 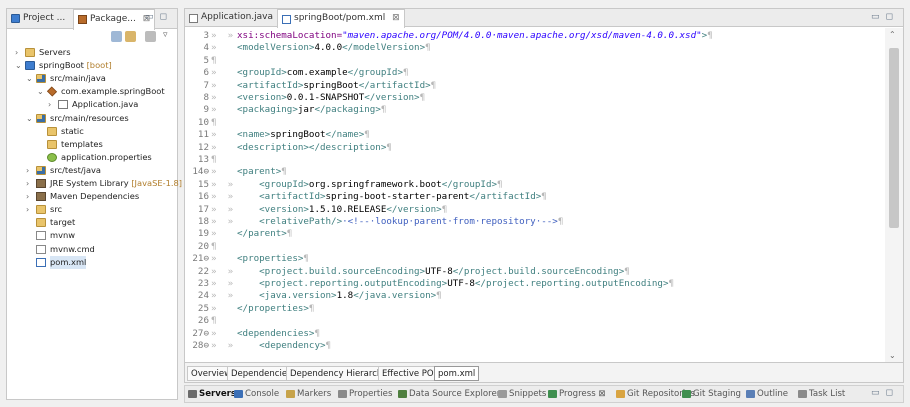 What do you see at coordinates (364, 394) in the screenshot?
I see `view-tab-properties: Properties` at bounding box center [364, 394].